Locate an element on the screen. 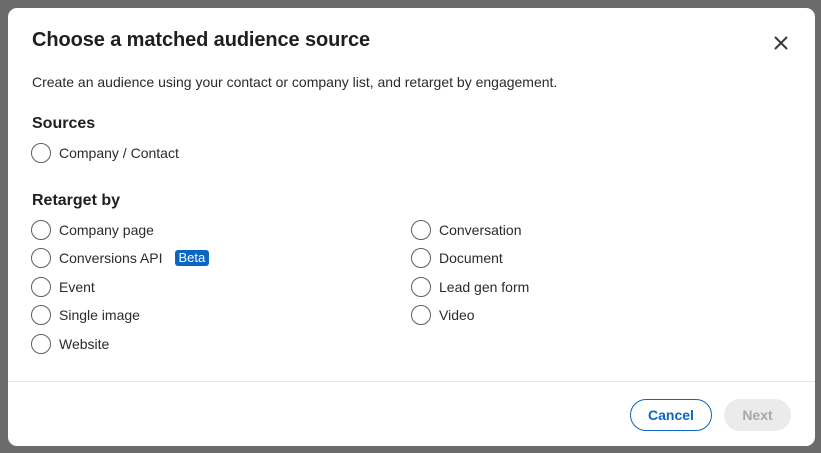 The height and width of the screenshot is (453, 821). option-single-image: Single image is located at coordinates (85, 315).